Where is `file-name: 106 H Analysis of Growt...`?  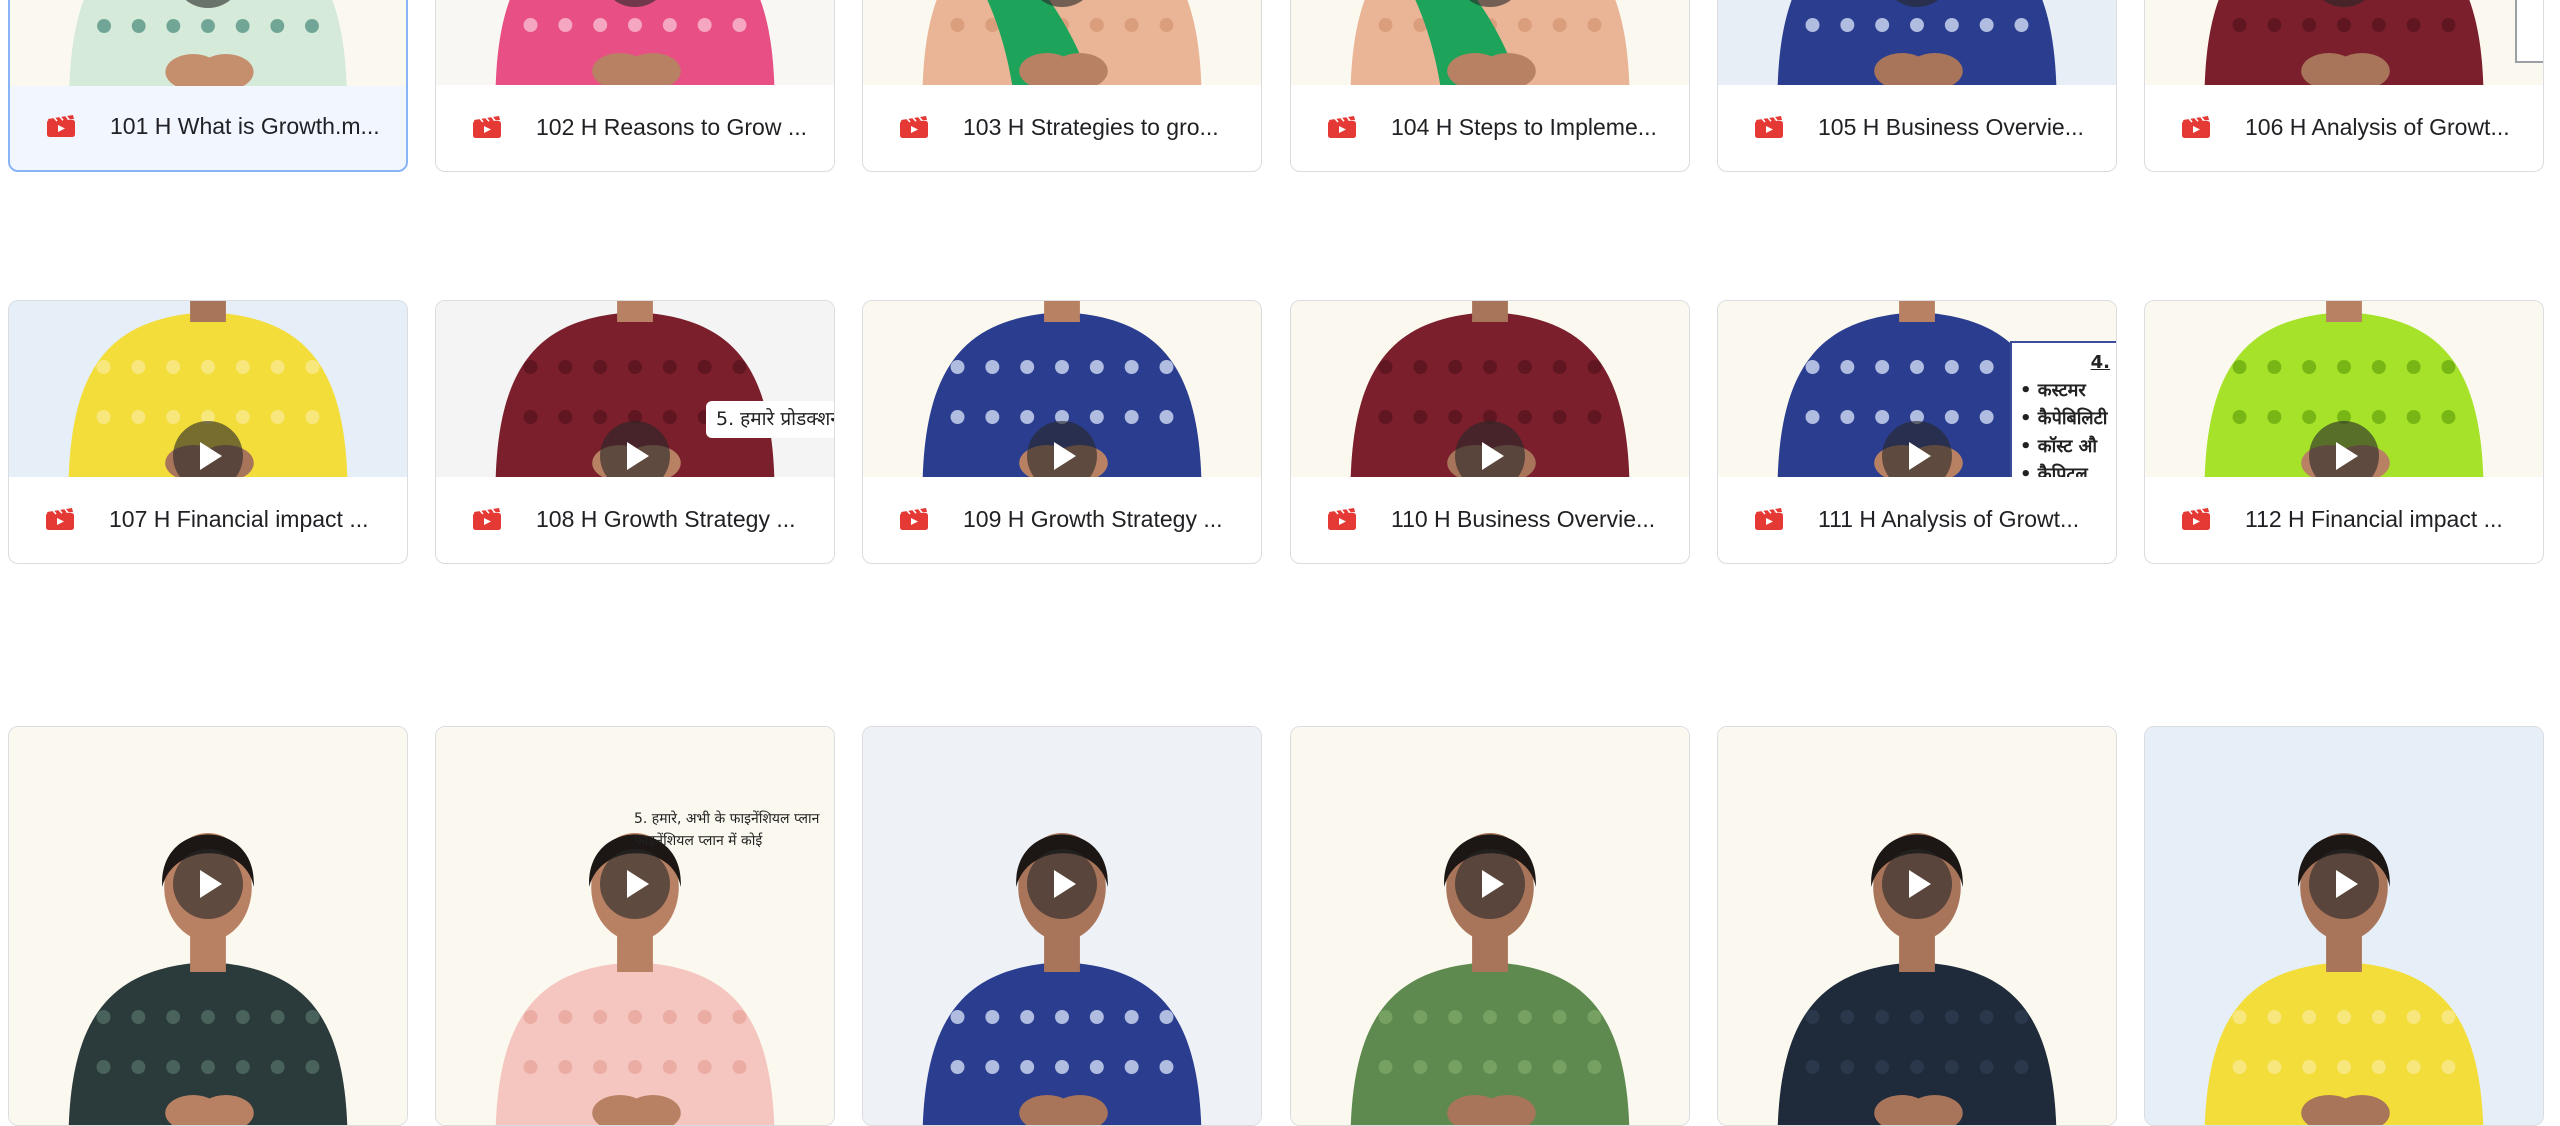 file-name: 106 H Analysis of Growt... is located at coordinates (2377, 126).